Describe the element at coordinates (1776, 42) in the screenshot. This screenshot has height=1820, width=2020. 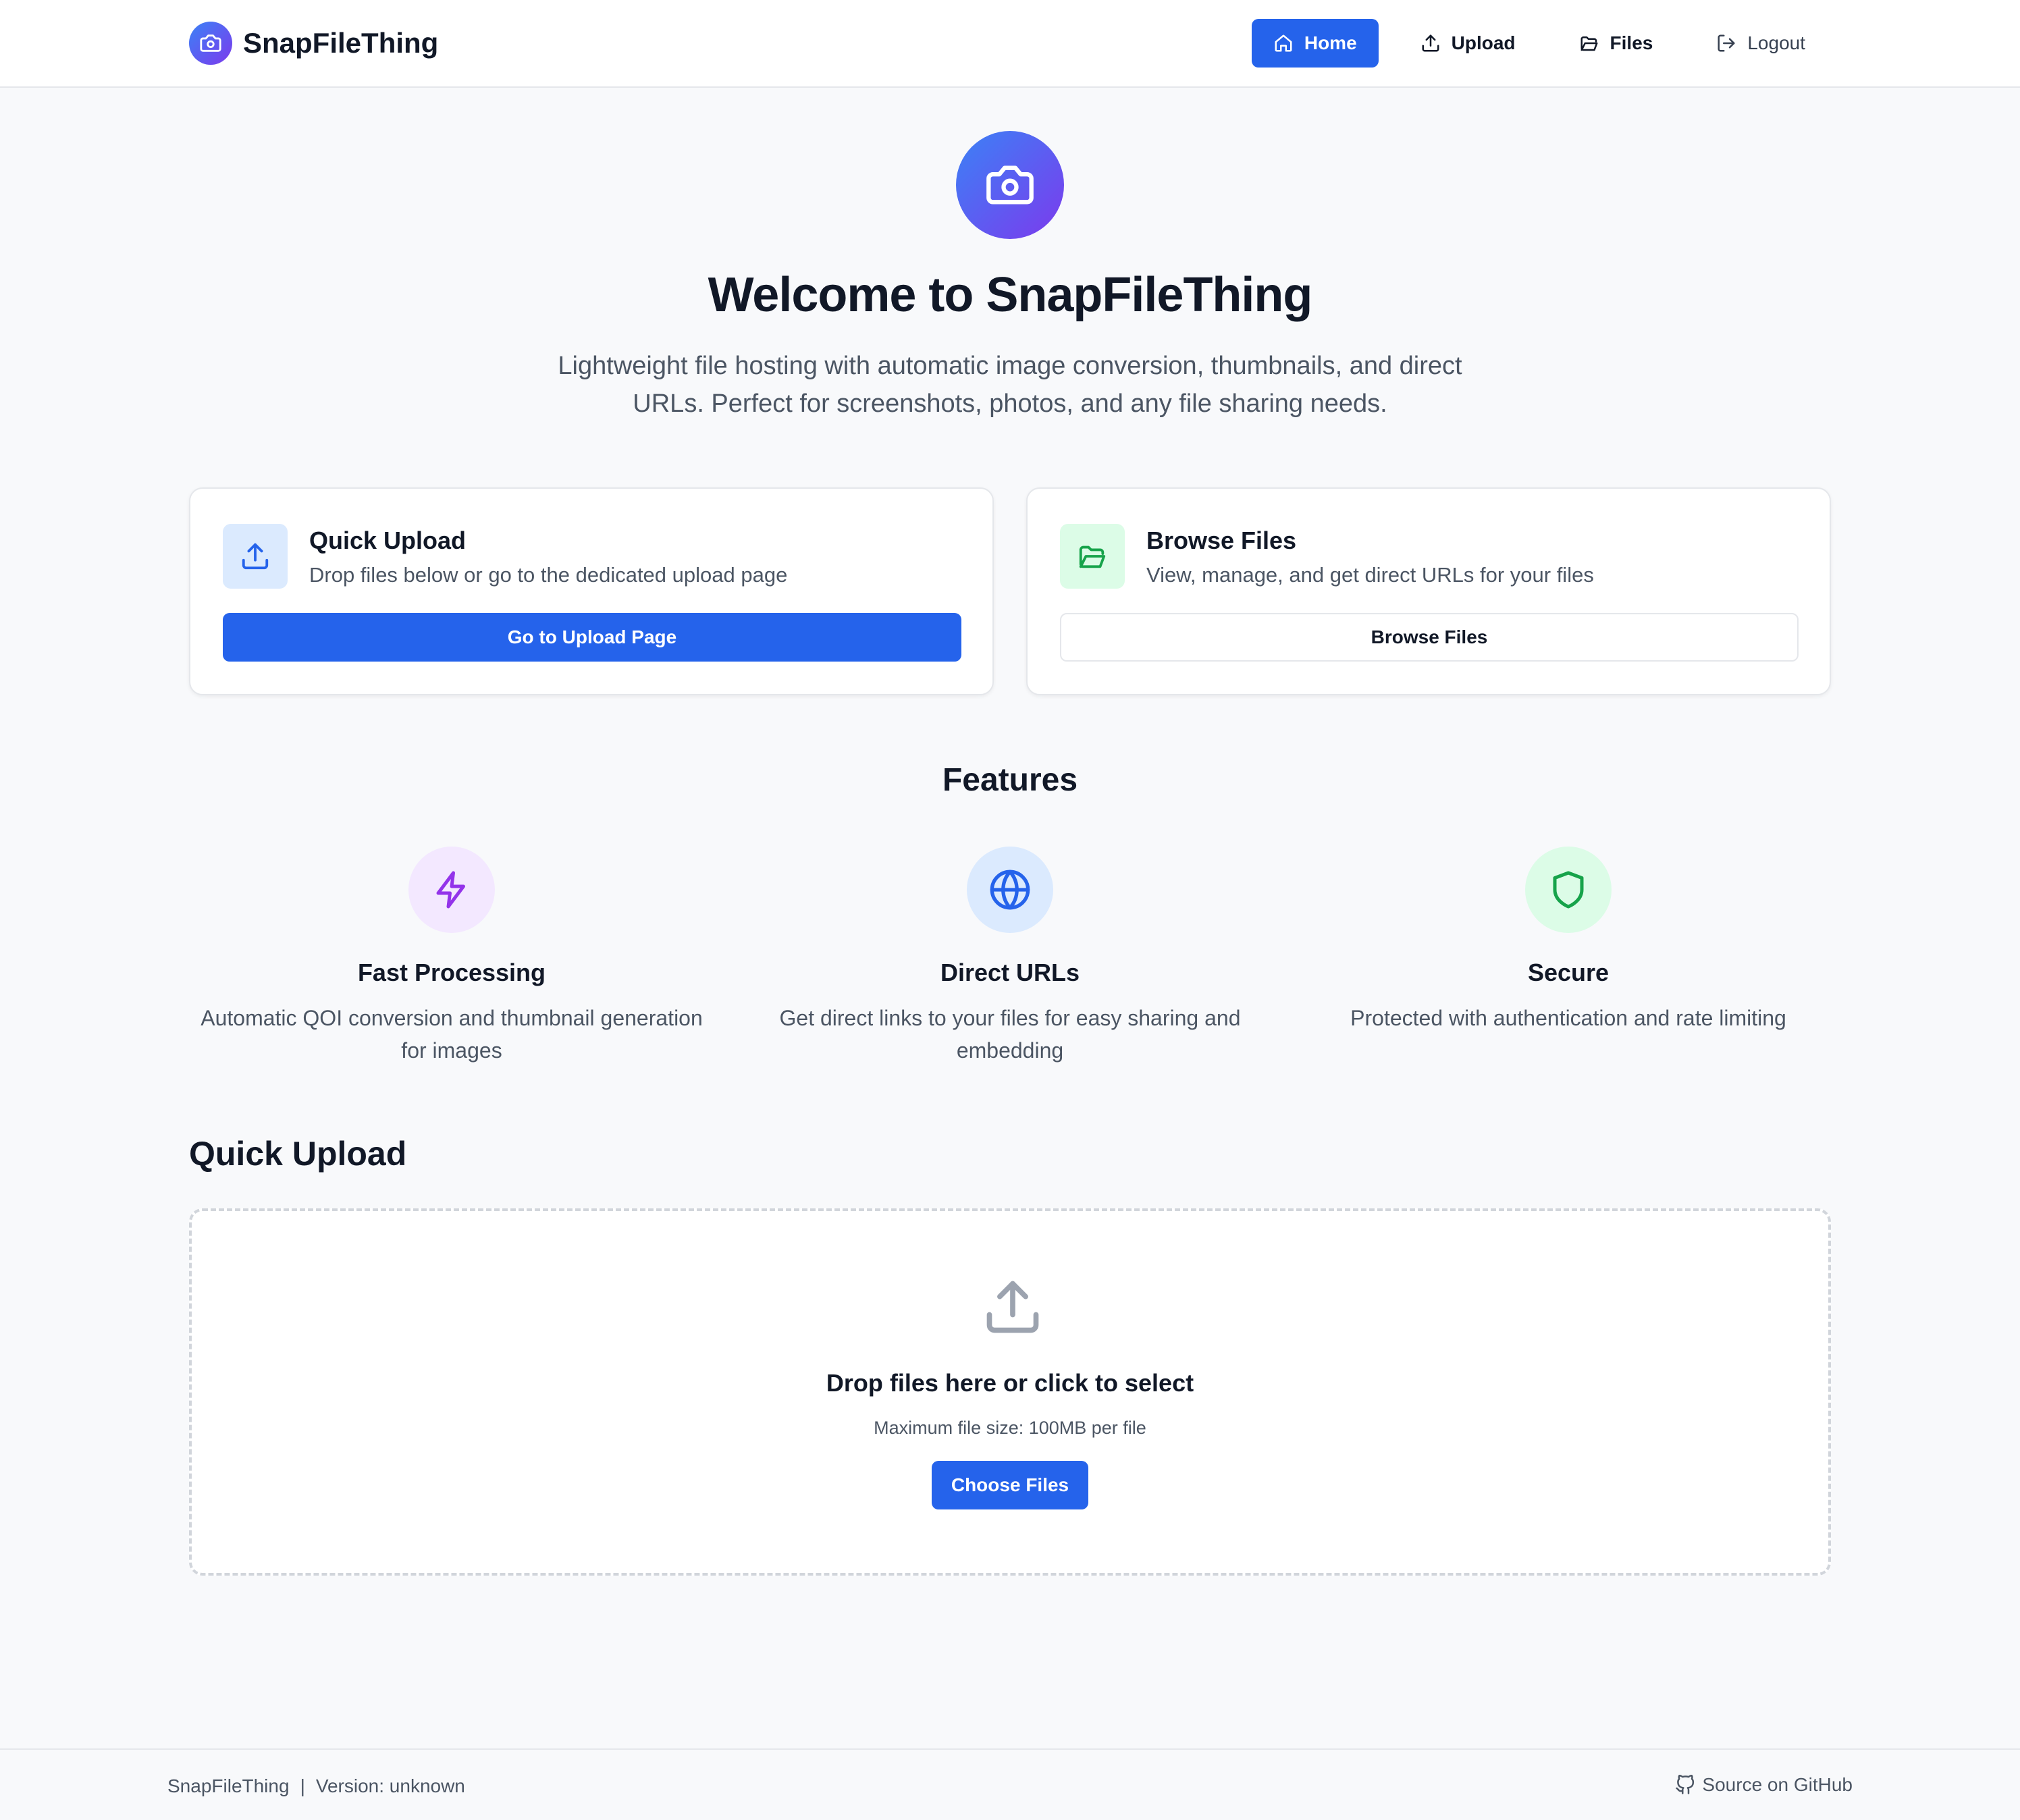
I see `nav-logout-label: Logout` at that location.